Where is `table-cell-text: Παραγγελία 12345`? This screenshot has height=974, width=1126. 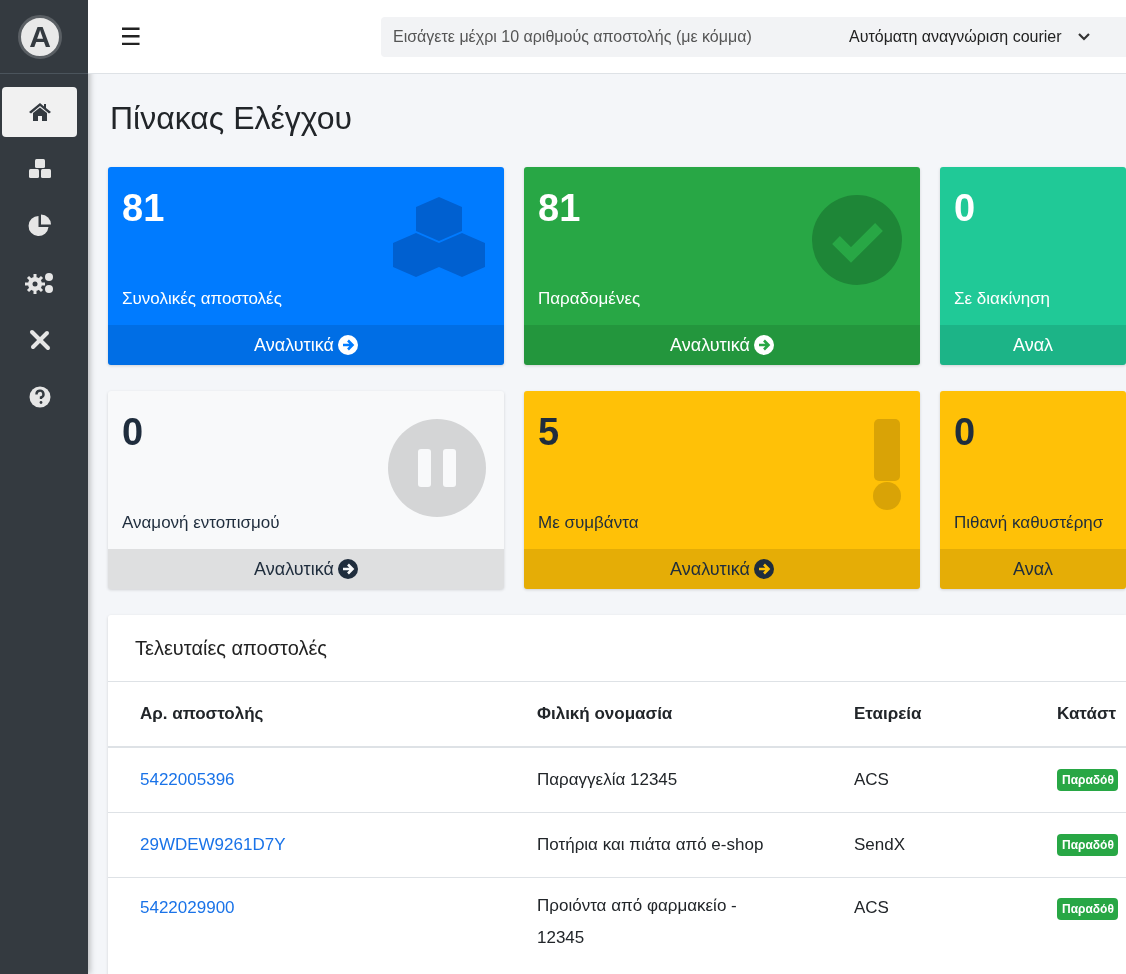 table-cell-text: Παραγγελία 12345 is located at coordinates (607, 780).